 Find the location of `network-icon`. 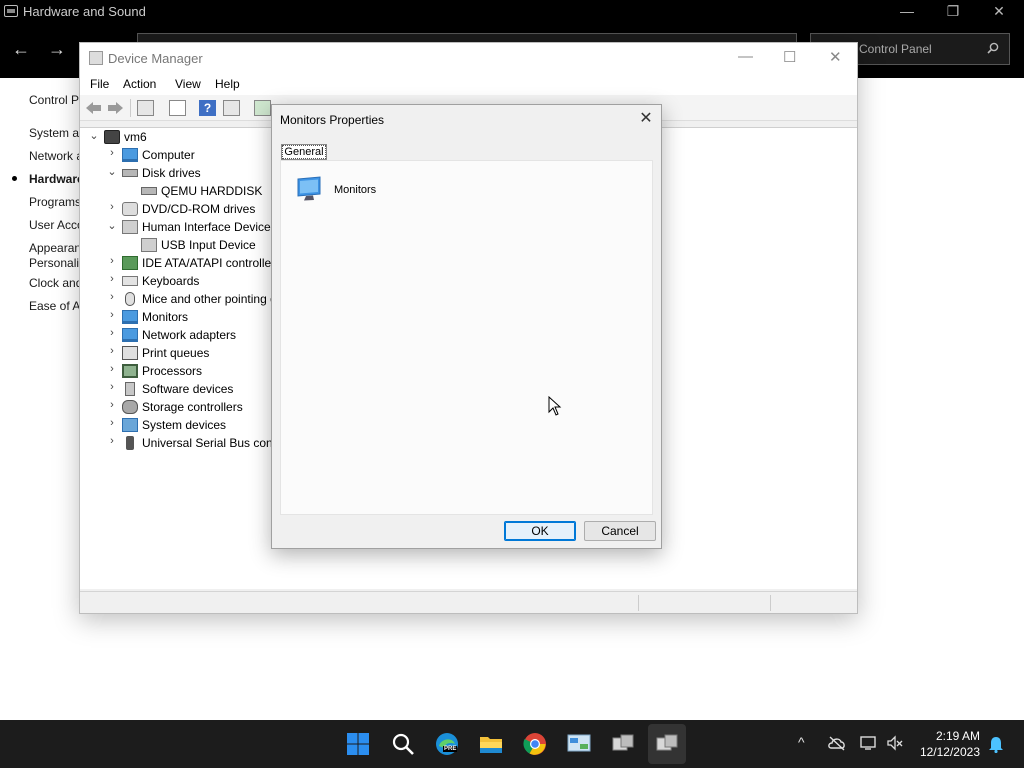

network-icon is located at coordinates (869, 743).